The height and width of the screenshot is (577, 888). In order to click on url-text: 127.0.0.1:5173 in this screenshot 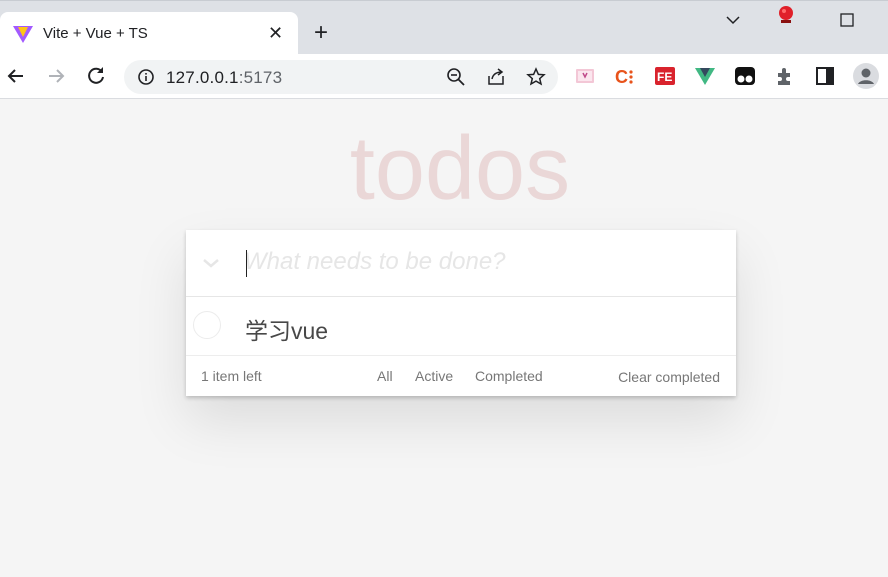, I will do `click(224, 78)`.